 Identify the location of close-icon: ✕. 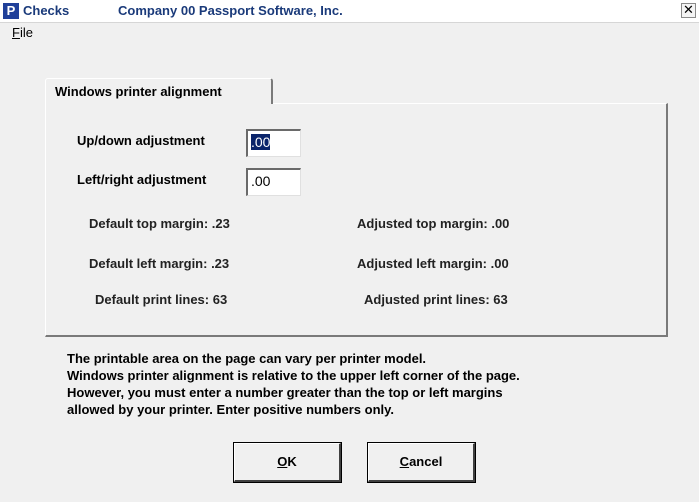
(688, 10).